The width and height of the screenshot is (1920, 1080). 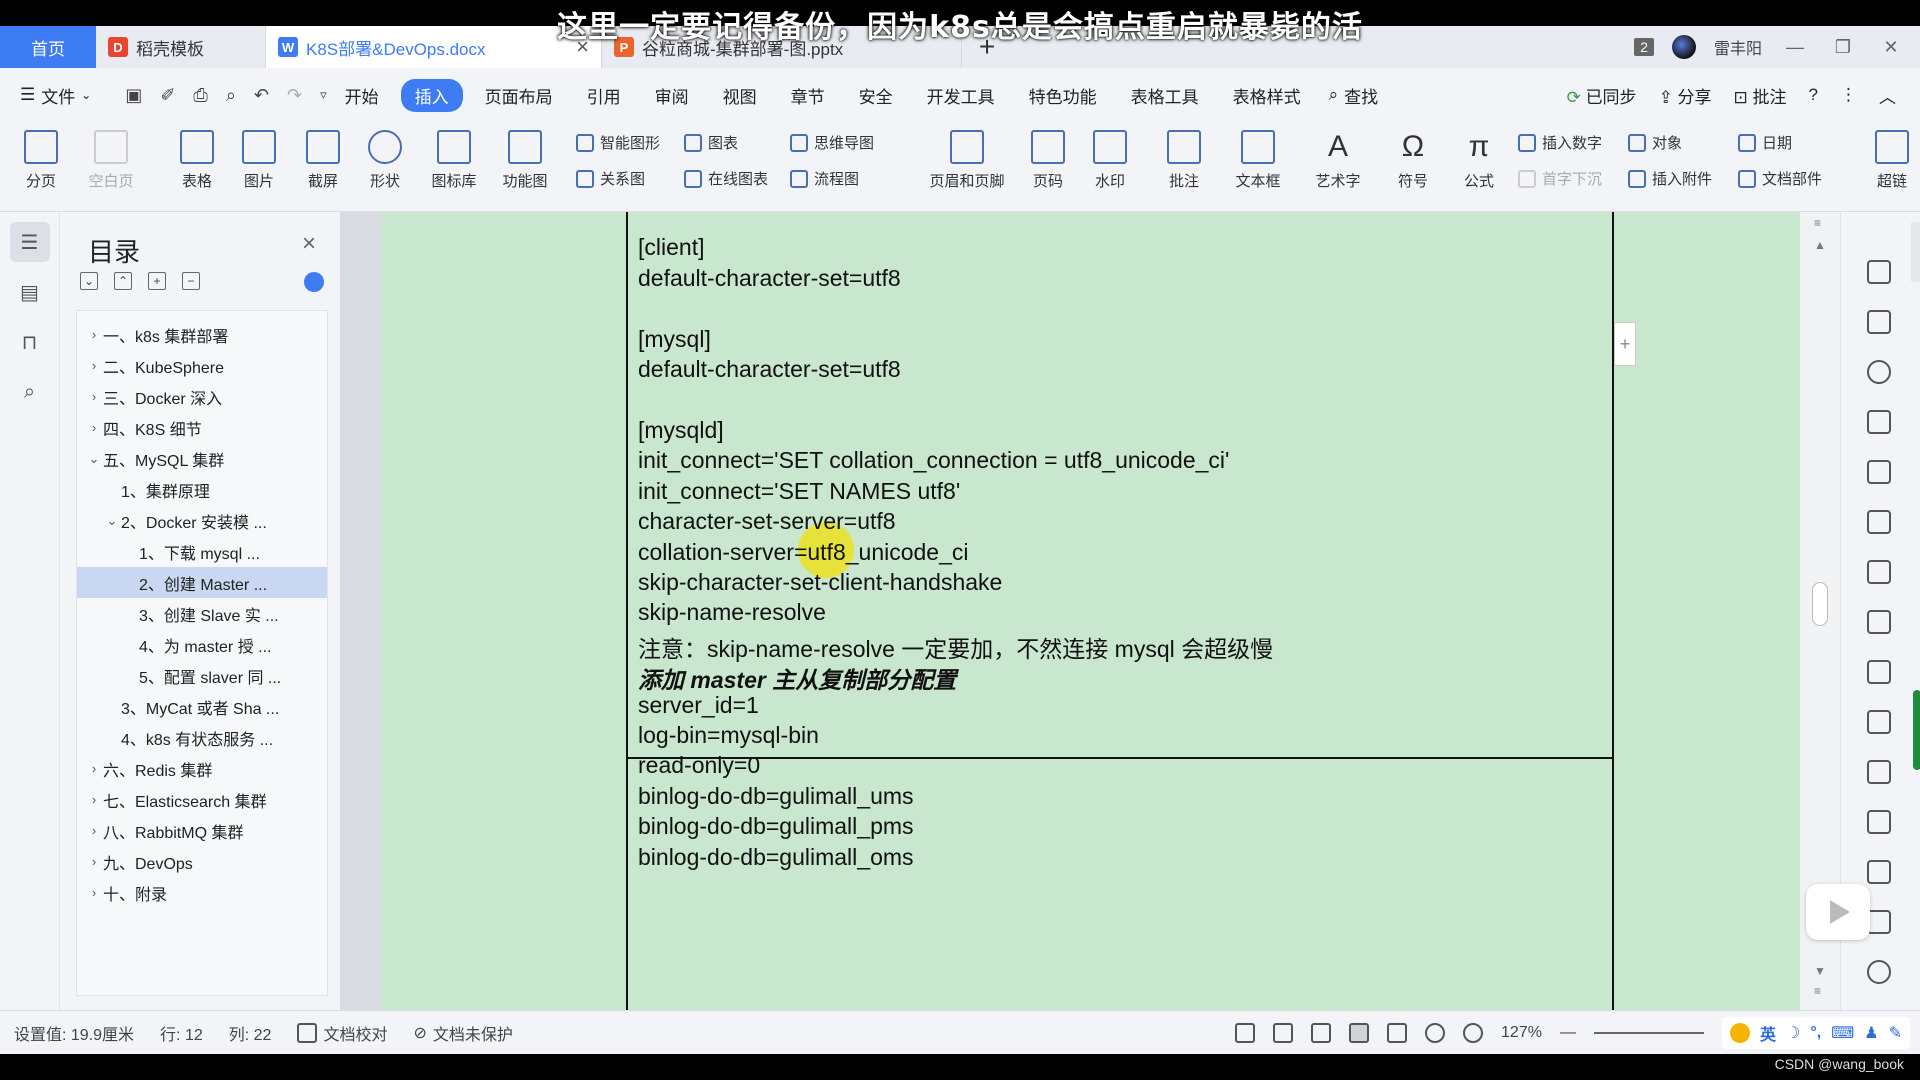 What do you see at coordinates (1063, 95) in the screenshot?
I see `menu-features: 特色功能` at bounding box center [1063, 95].